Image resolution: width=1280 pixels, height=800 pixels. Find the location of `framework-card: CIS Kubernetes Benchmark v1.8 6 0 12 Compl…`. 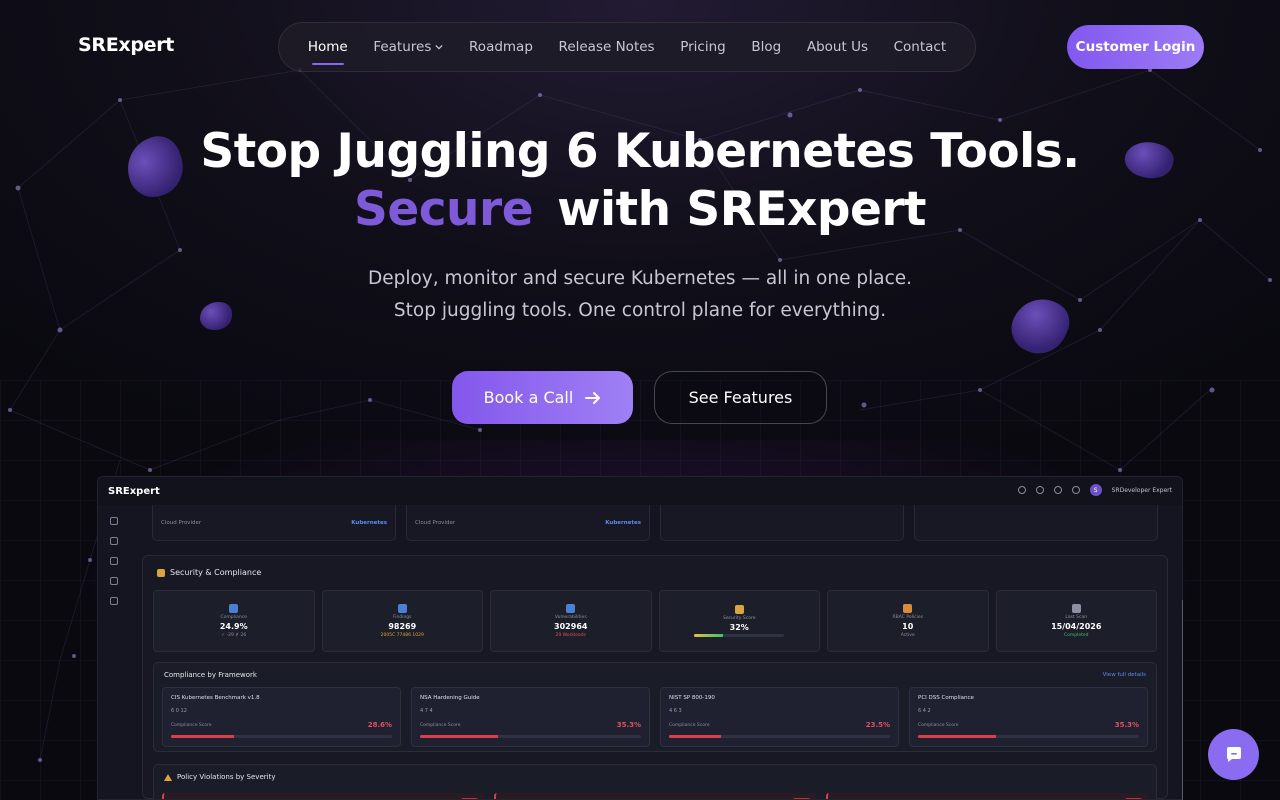

framework-card: CIS Kubernetes Benchmark v1.8 6 0 12 Compl… is located at coordinates (281, 717).